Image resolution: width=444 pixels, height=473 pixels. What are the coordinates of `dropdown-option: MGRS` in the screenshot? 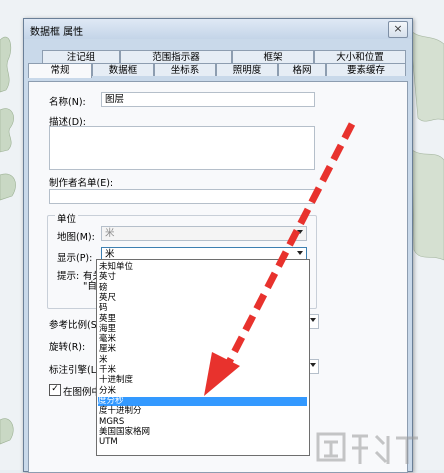 It's located at (111, 422).